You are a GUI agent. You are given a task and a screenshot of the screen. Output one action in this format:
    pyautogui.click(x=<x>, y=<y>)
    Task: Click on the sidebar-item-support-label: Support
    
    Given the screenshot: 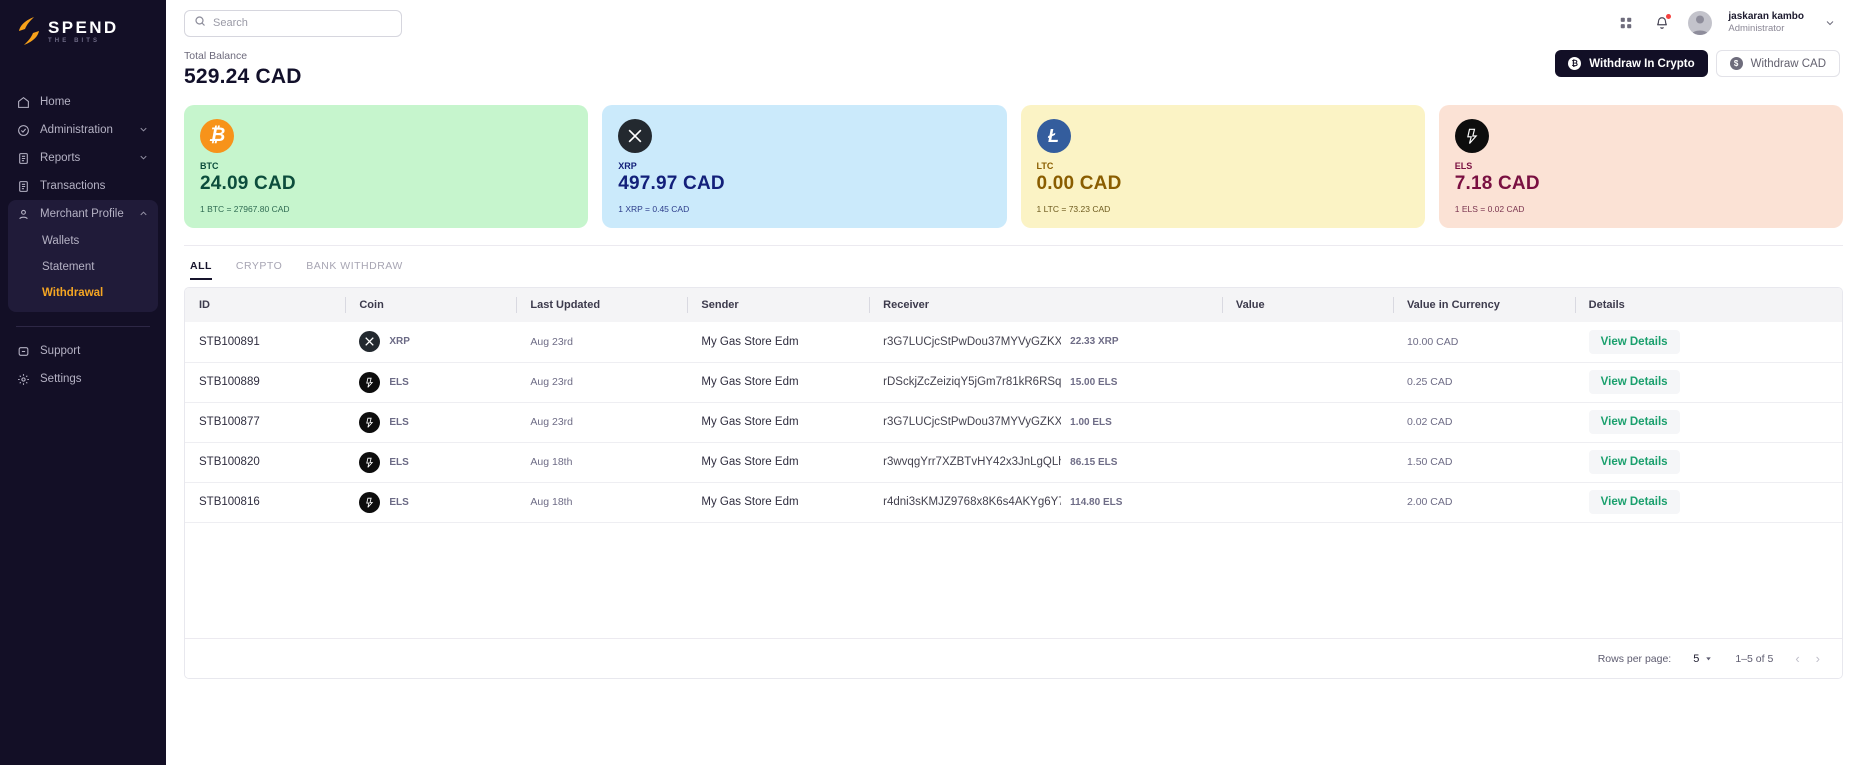 What is the action you would take?
    pyautogui.click(x=60, y=351)
    